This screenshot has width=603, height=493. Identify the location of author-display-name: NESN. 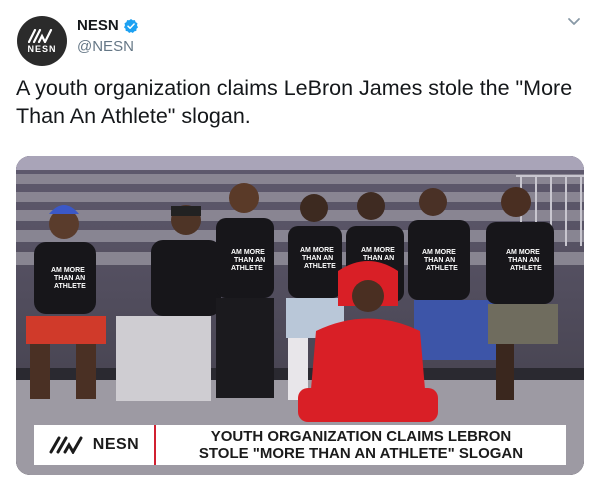
(98, 25).